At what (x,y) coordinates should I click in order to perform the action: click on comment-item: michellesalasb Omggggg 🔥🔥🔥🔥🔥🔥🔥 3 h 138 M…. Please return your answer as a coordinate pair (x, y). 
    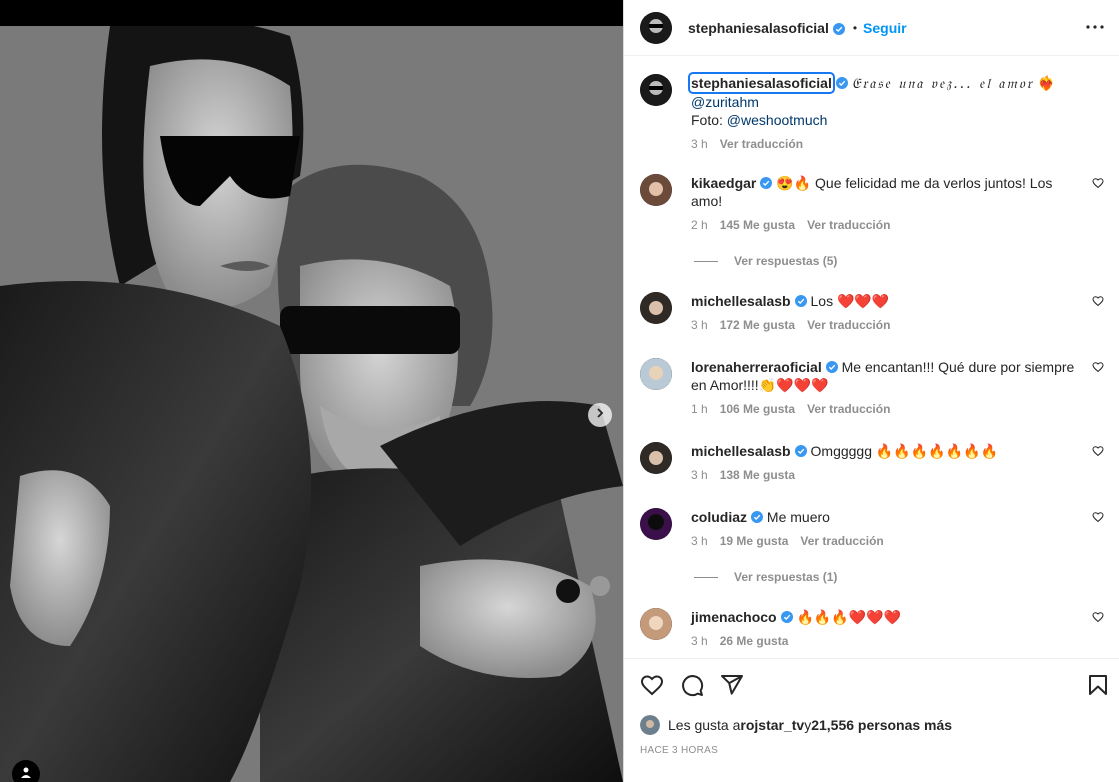
    Looking at the image, I should click on (872, 462).